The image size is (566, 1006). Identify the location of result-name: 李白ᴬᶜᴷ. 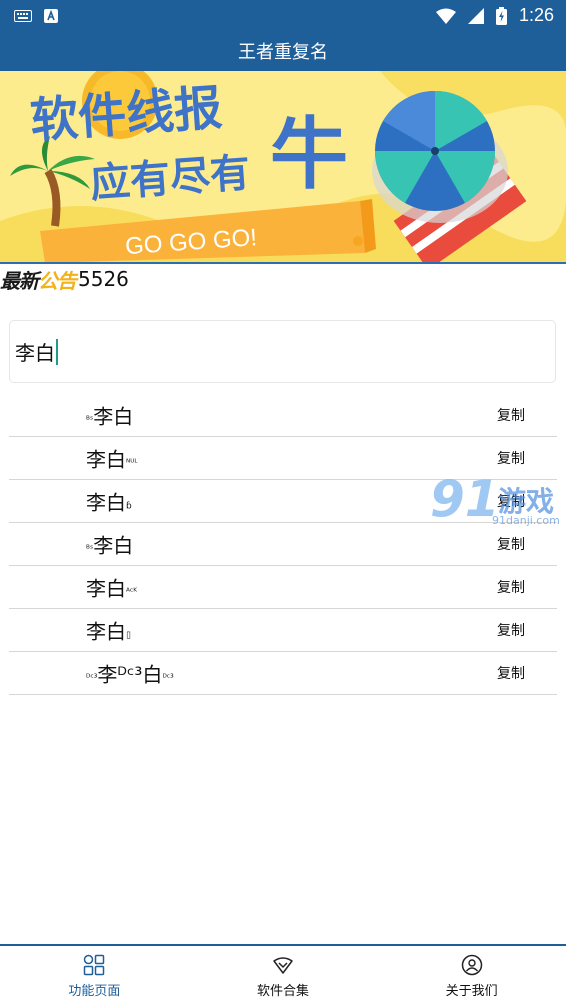
(111, 587).